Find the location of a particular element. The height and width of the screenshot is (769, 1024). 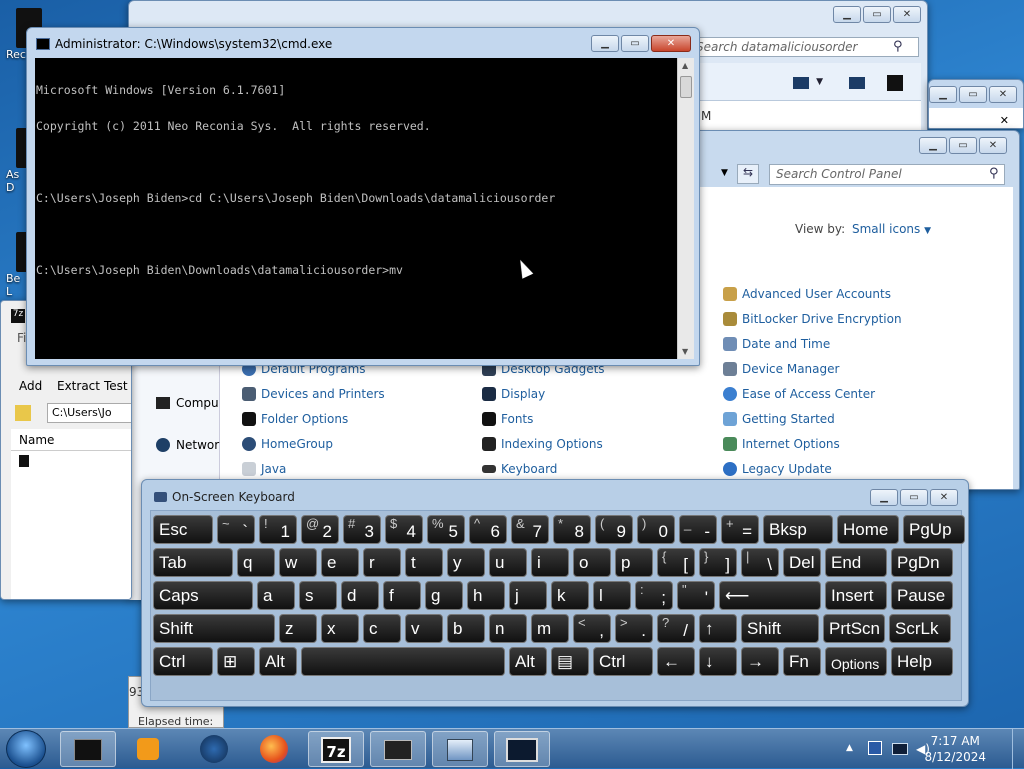

taskbar-explorer is located at coordinates (398, 749).